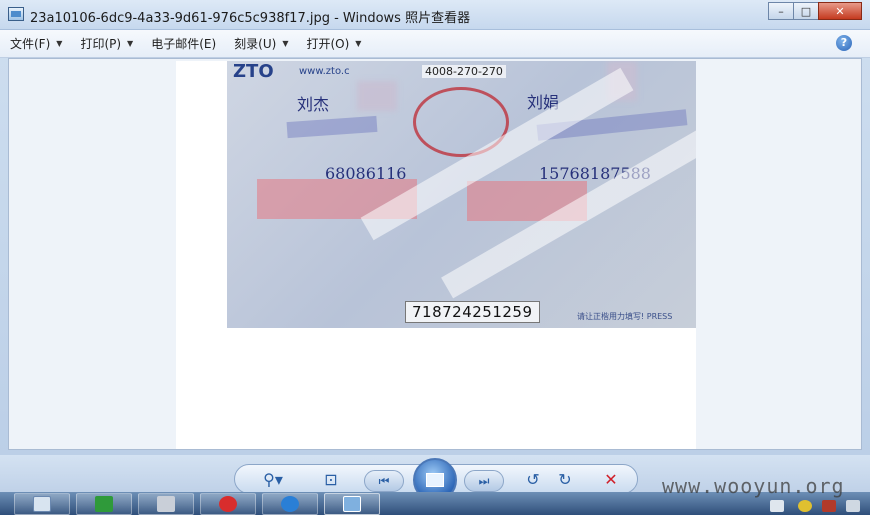 Image resolution: width=870 pixels, height=515 pixels. Describe the element at coordinates (565, 479) in the screenshot. I see `rotate-cw-button: ↻` at that location.